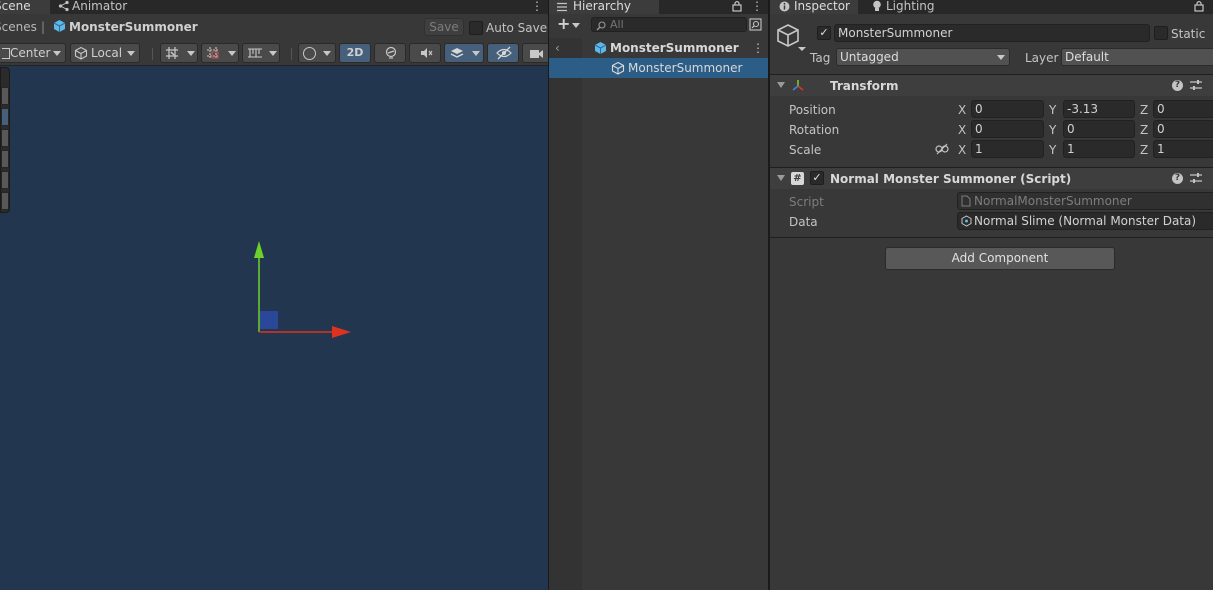  Describe the element at coordinates (992, 33) in the screenshot. I see `object-name-field: MonsterSummoner` at that location.